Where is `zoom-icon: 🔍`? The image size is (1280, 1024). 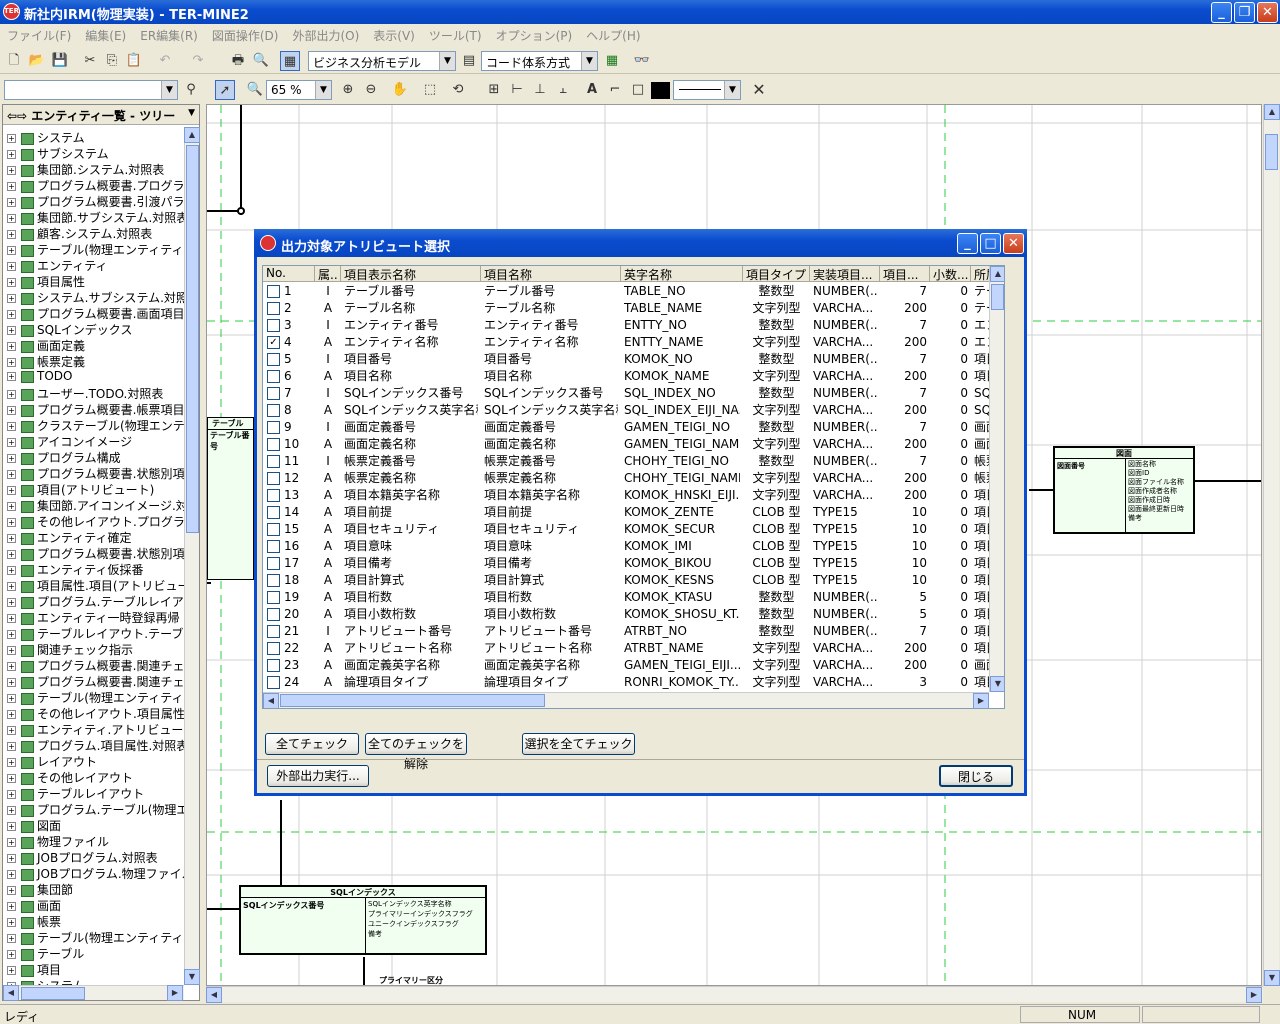
zoom-icon: 🔍 is located at coordinates (255, 90).